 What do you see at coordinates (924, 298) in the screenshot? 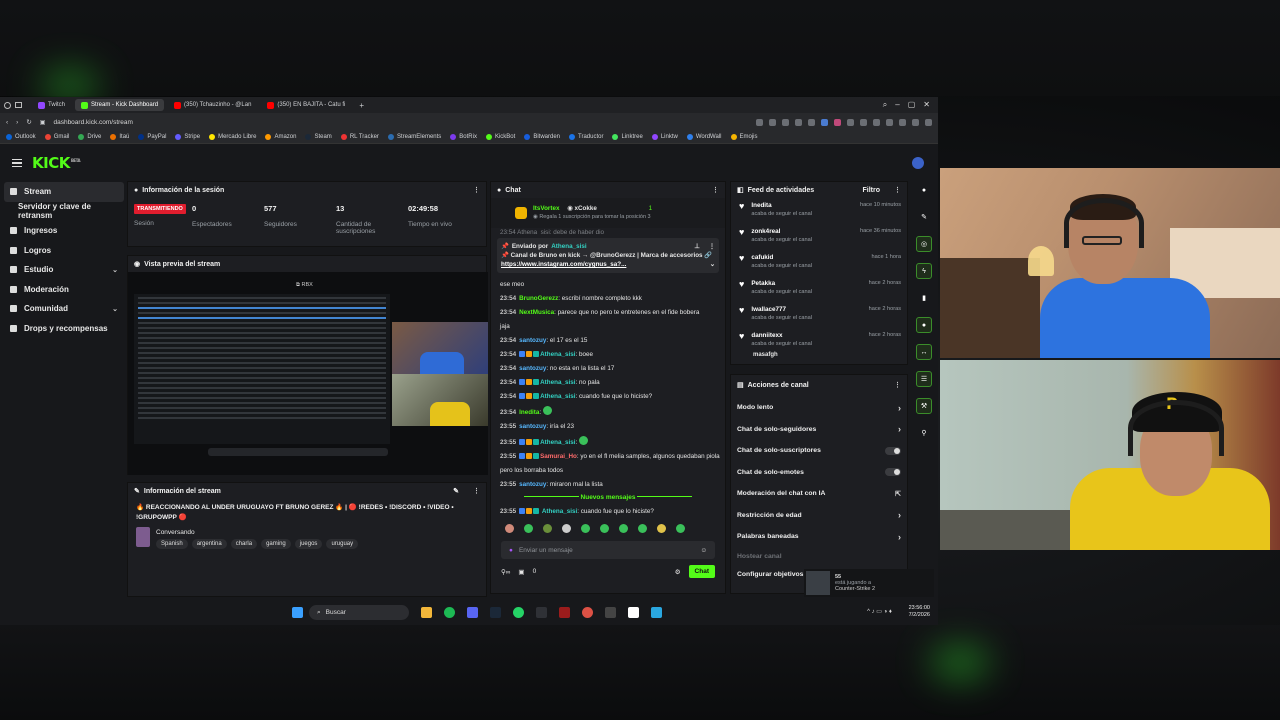
I see `trash-icon: ▮` at bounding box center [924, 298].